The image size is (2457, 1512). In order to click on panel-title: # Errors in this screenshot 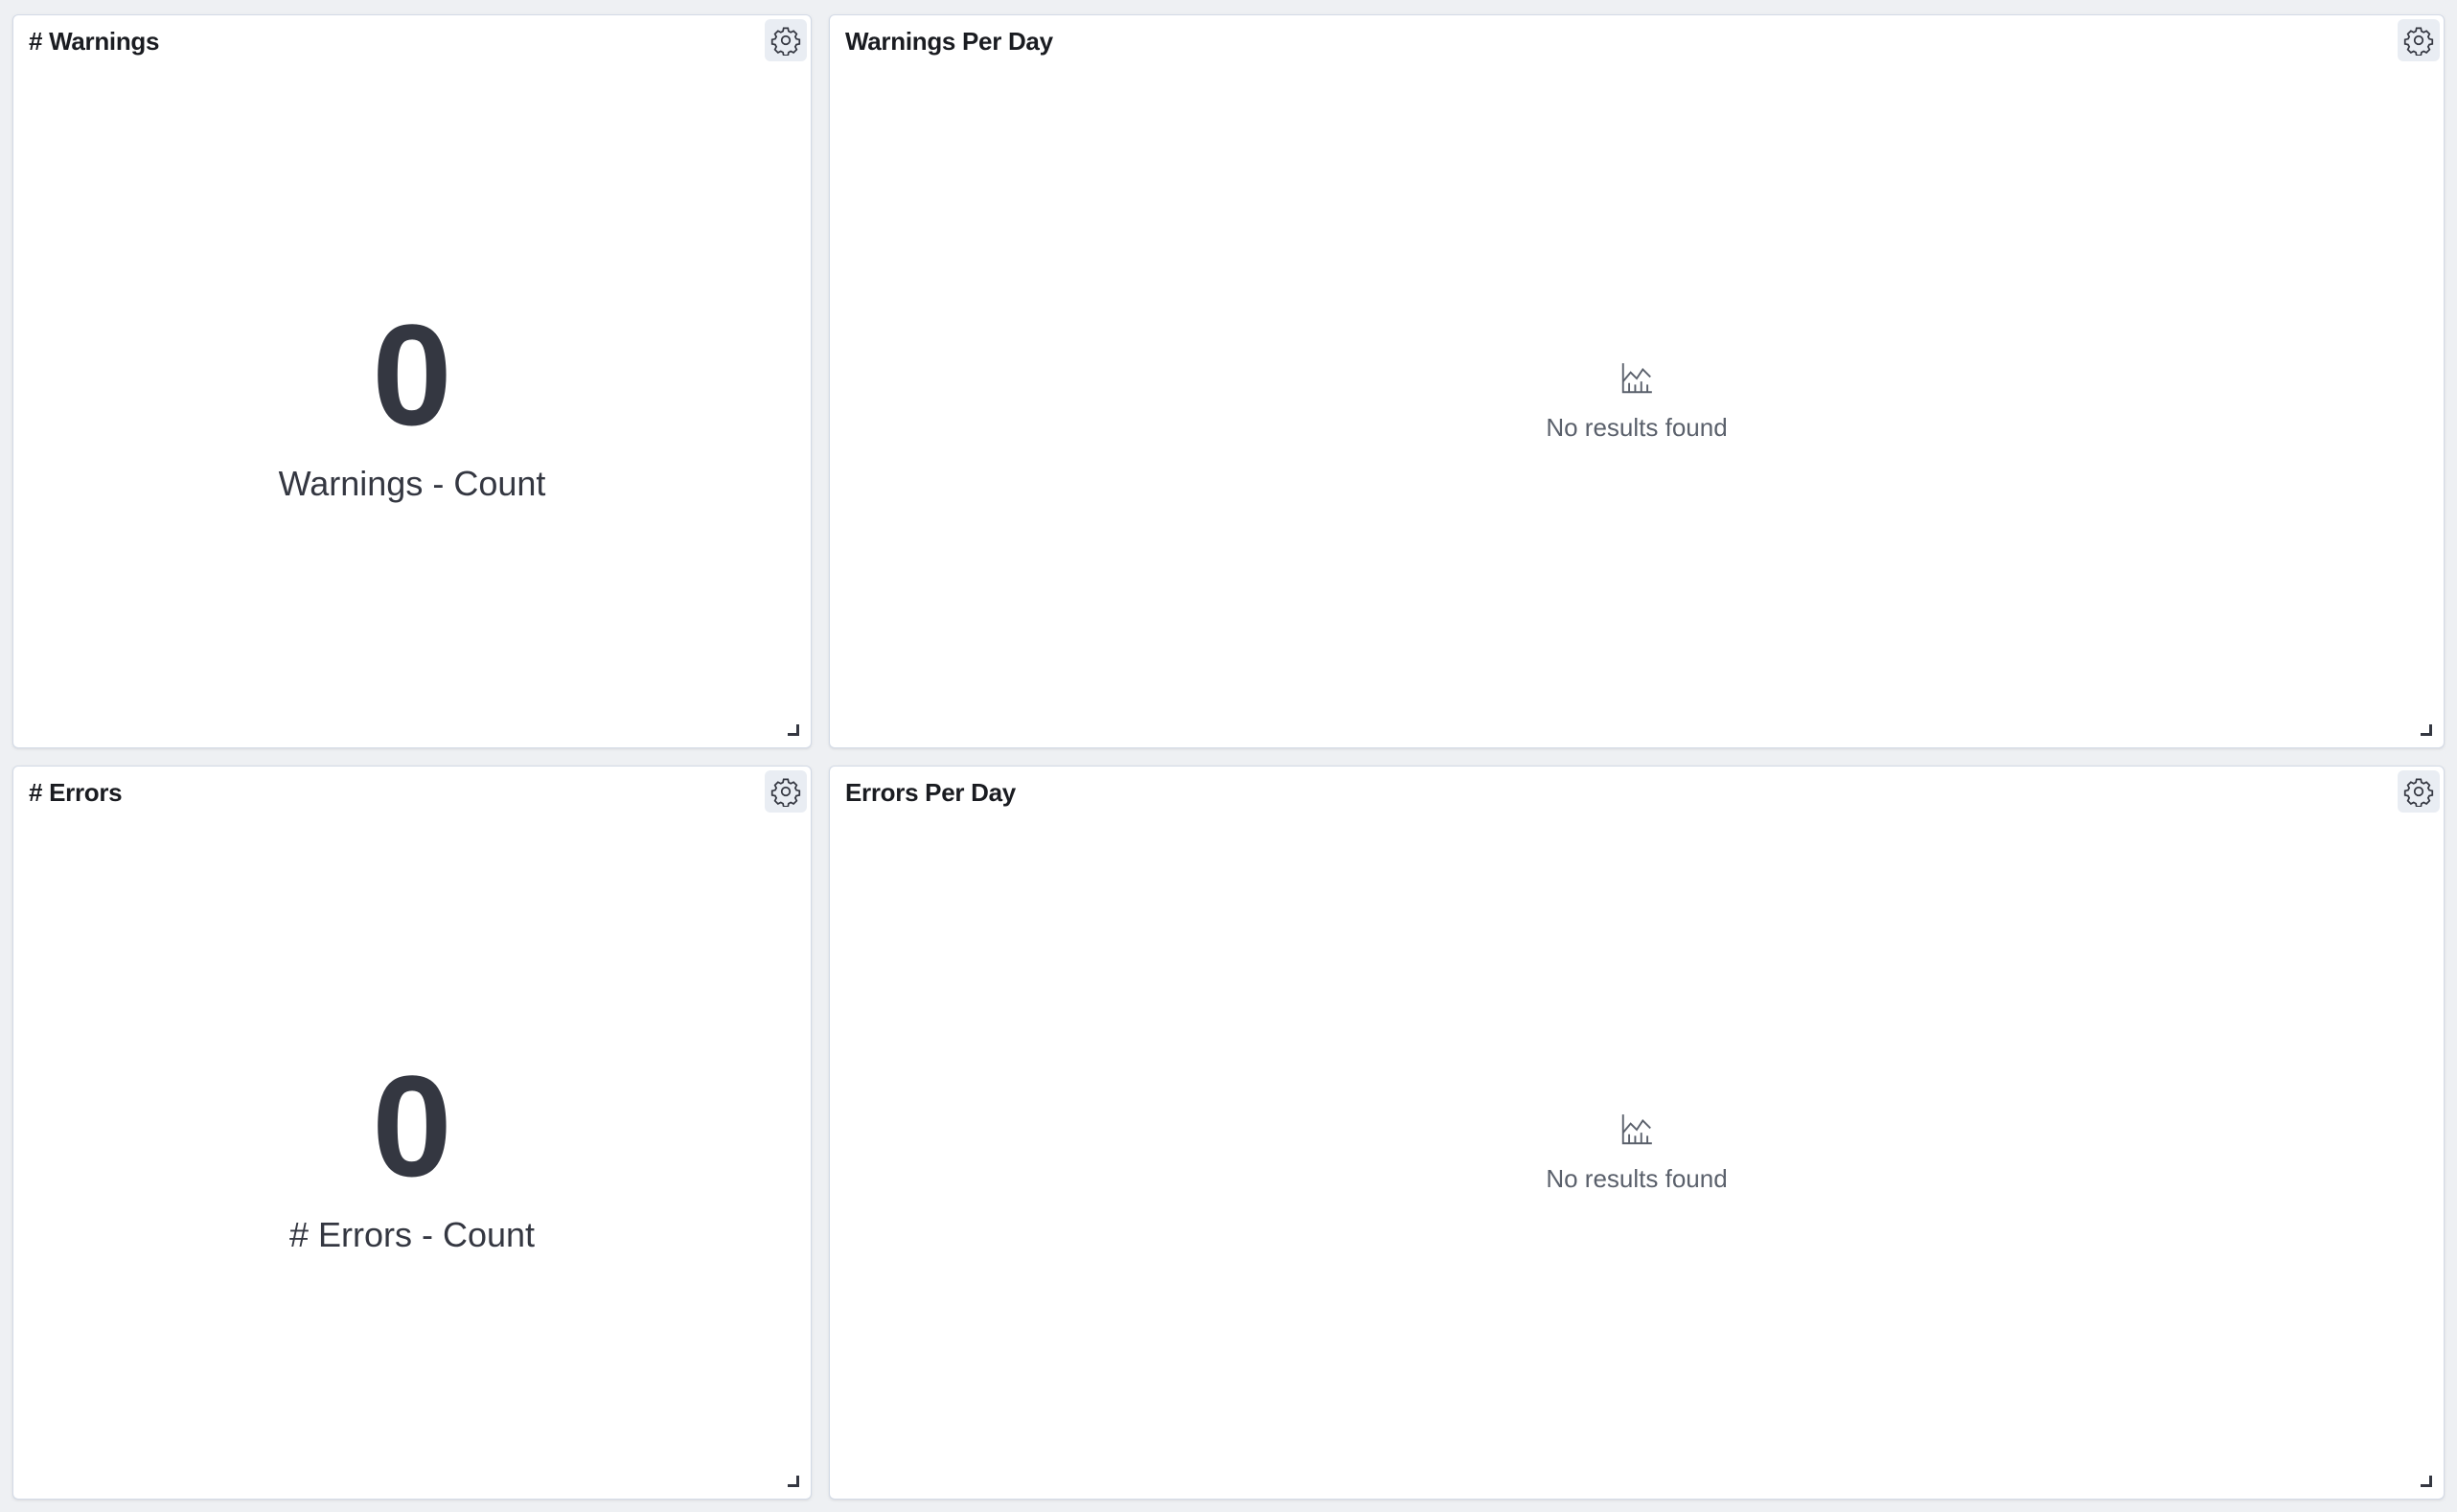, I will do `click(76, 792)`.